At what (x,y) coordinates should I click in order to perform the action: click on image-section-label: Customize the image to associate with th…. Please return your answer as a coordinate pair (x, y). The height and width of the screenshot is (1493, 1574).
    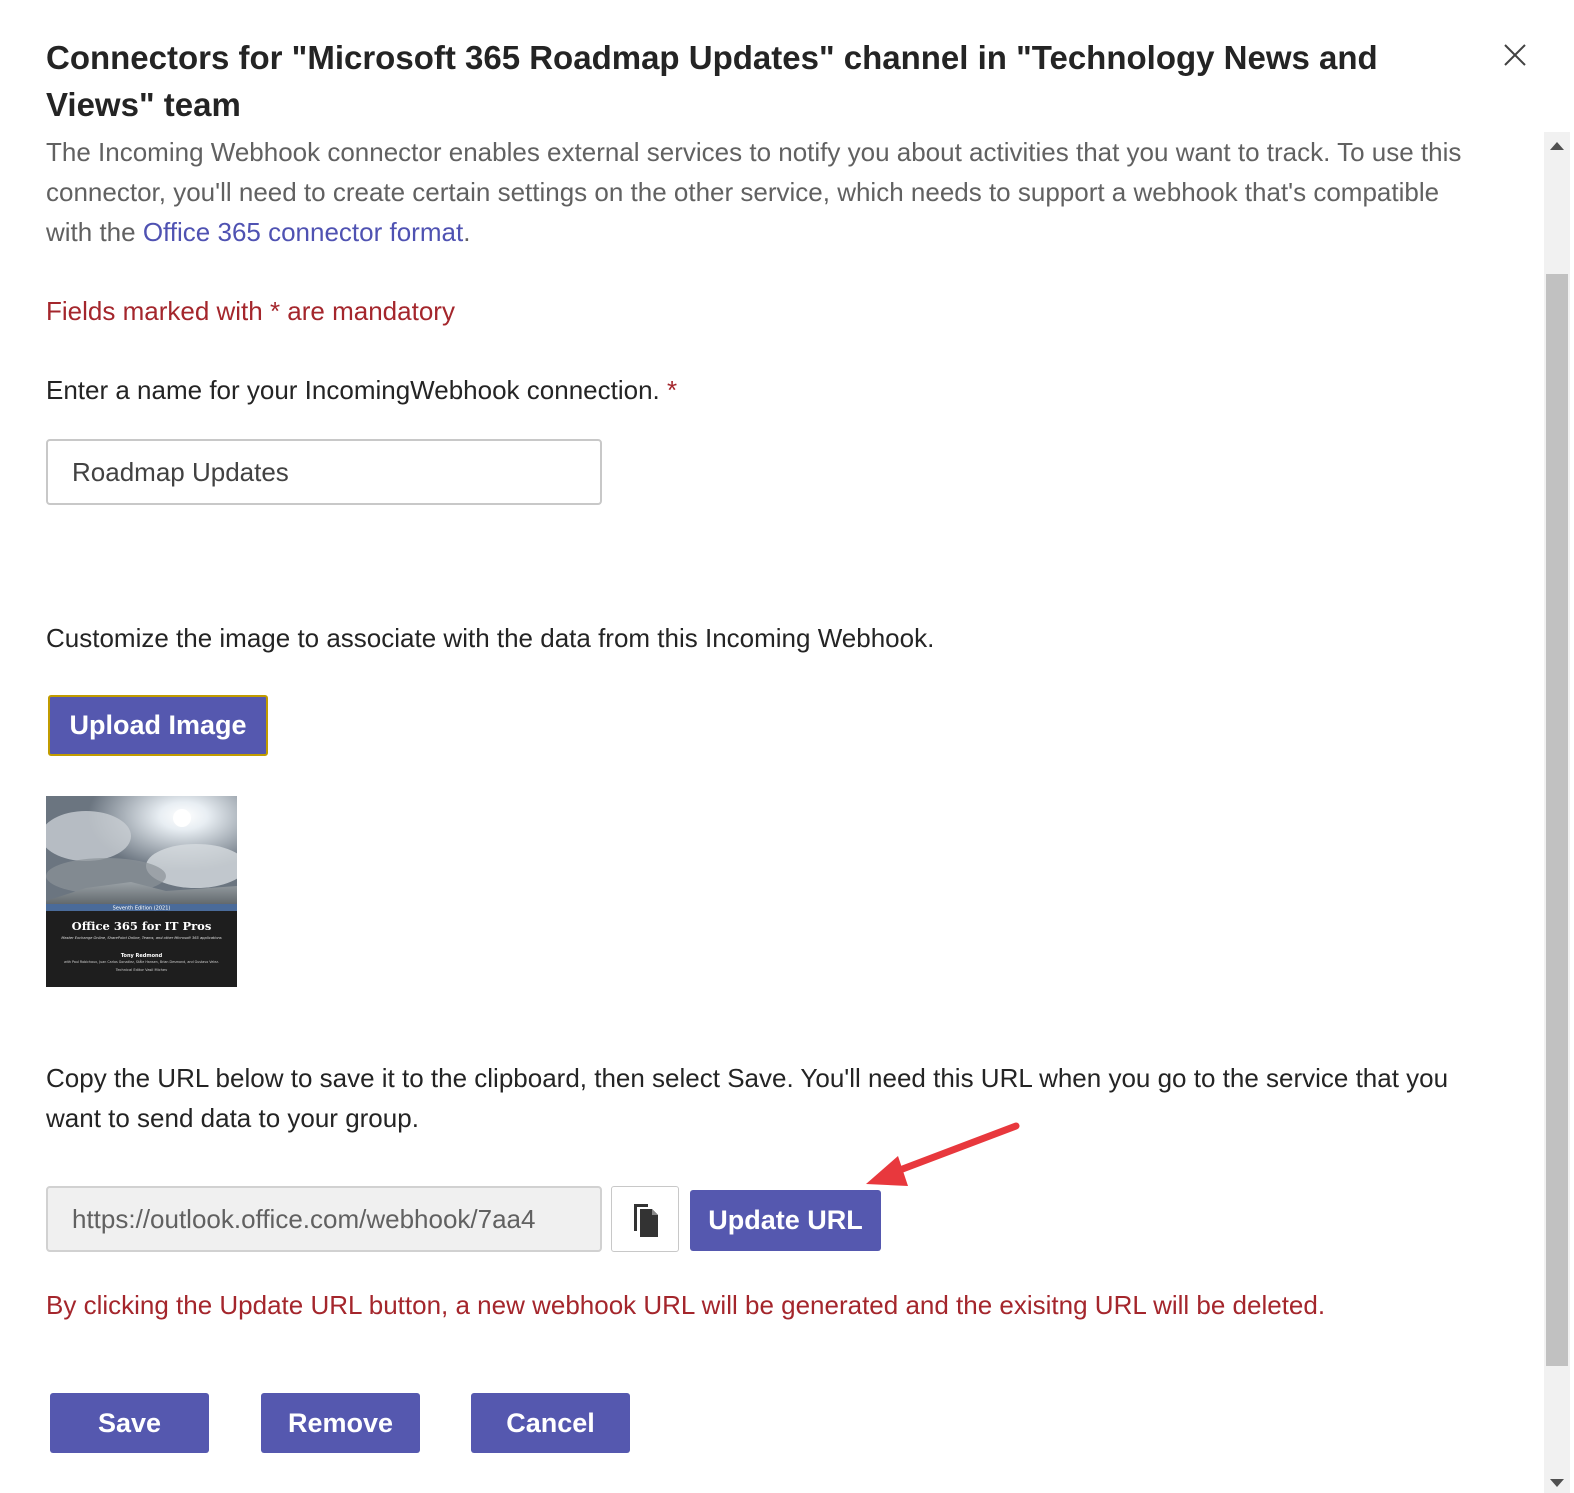
    Looking at the image, I should click on (490, 638).